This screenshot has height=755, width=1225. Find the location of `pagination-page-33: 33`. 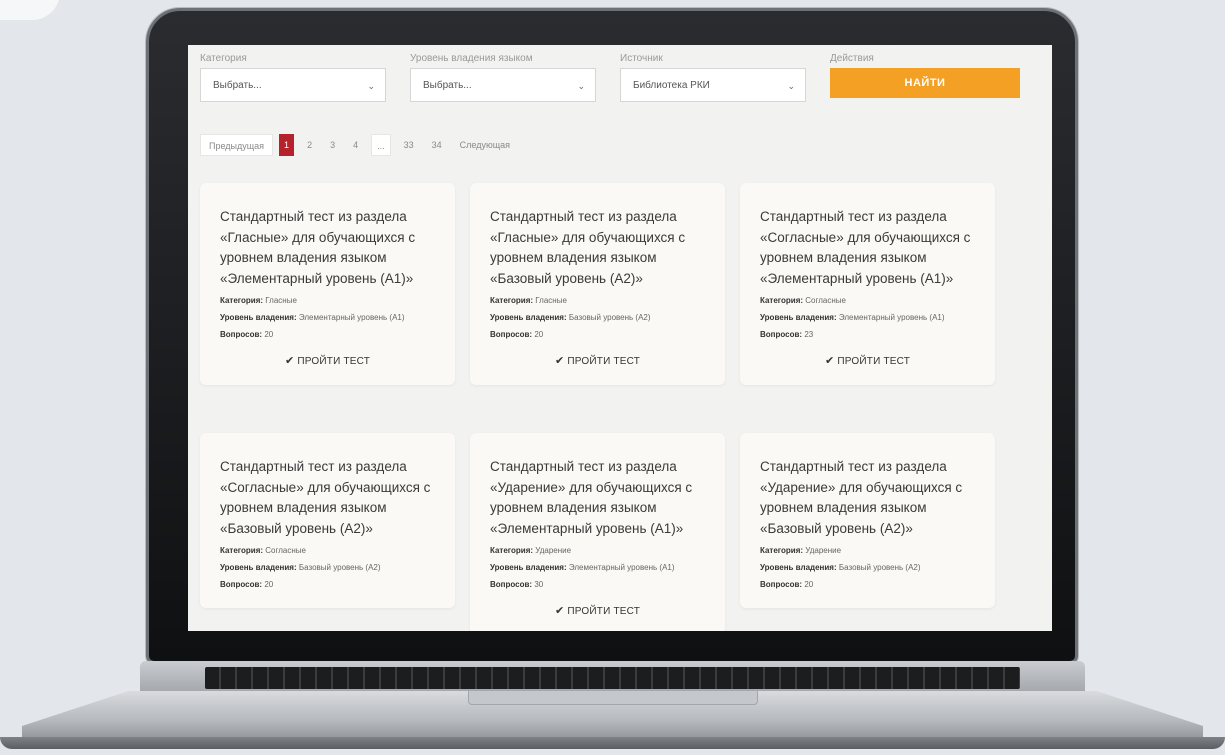

pagination-page-33: 33 is located at coordinates (409, 145).